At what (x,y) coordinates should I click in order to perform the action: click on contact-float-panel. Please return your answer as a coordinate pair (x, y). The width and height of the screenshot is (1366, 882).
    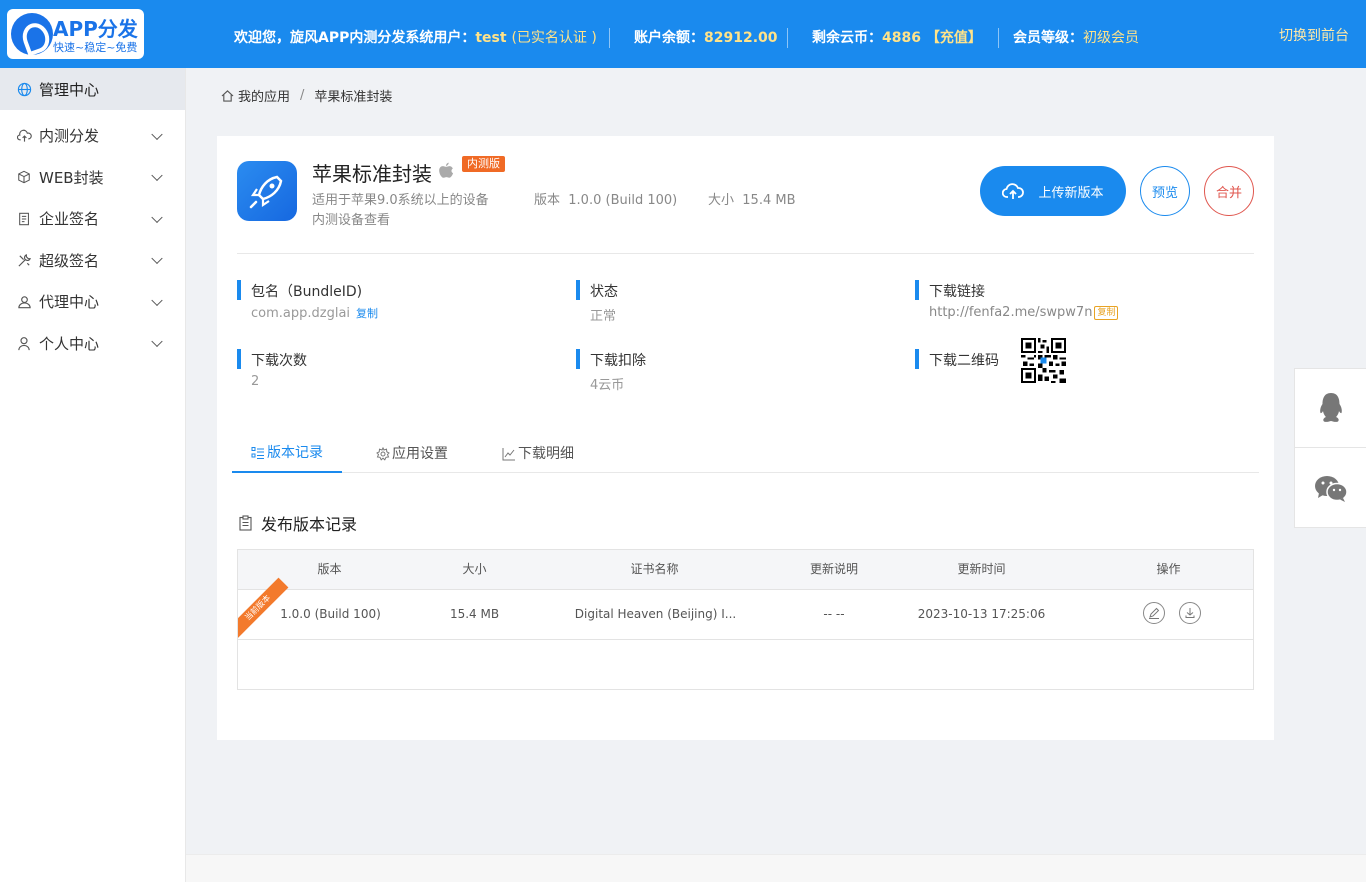
    Looking at the image, I should click on (1330, 448).